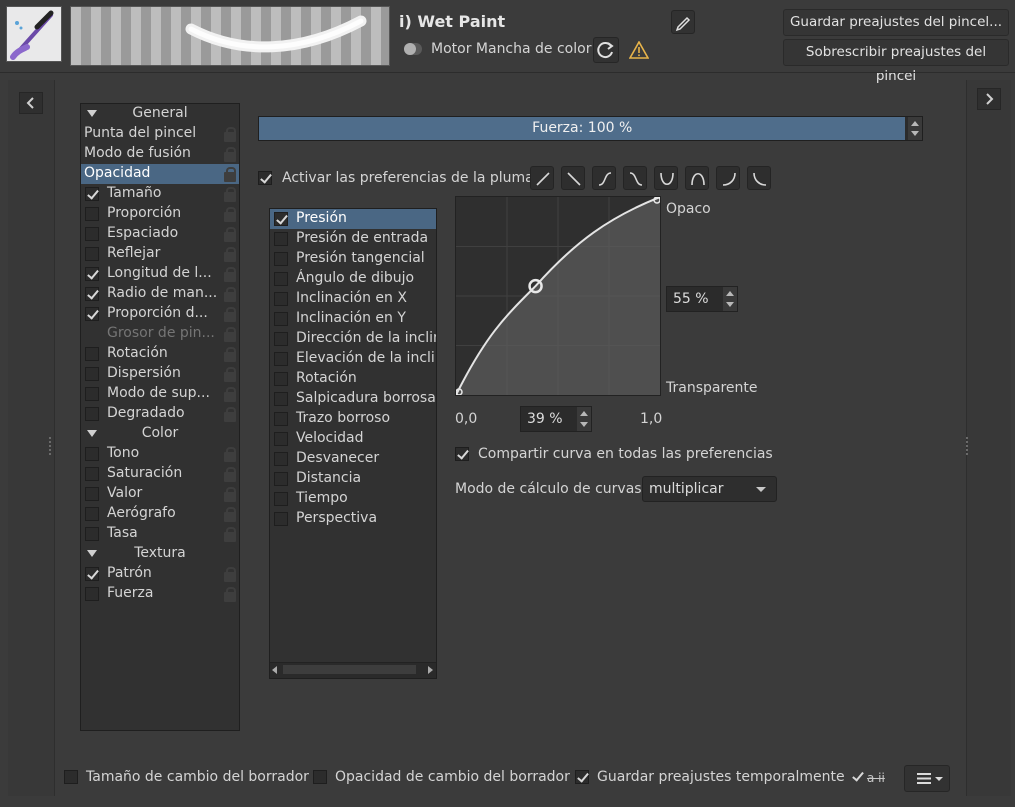  I want to click on pen-settings-checkbox, so click(265, 178).